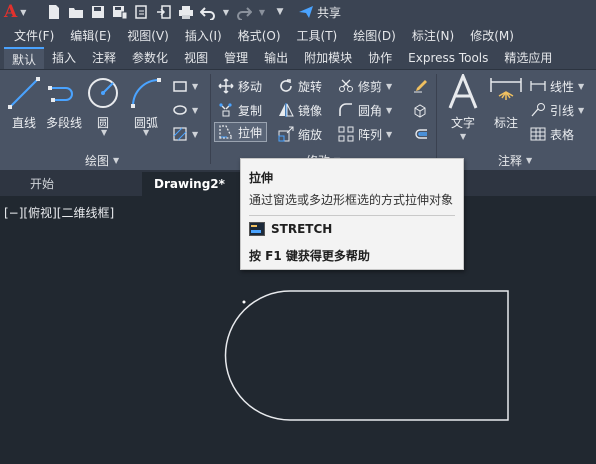 This screenshot has height=464, width=596. I want to click on copy-button: 复制, so click(240, 110).